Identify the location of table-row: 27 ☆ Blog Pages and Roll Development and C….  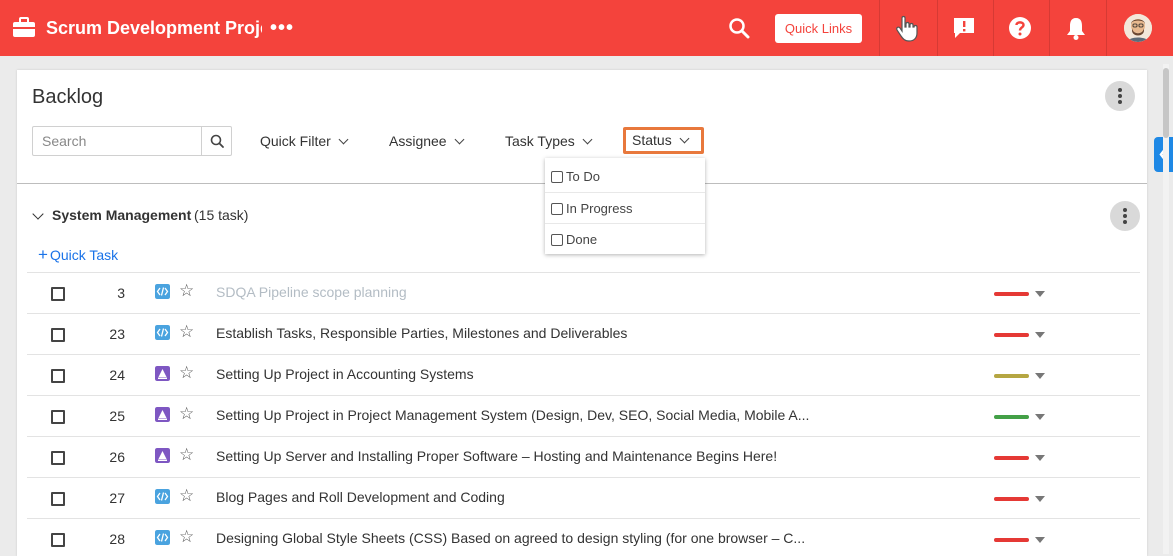
(583, 497).